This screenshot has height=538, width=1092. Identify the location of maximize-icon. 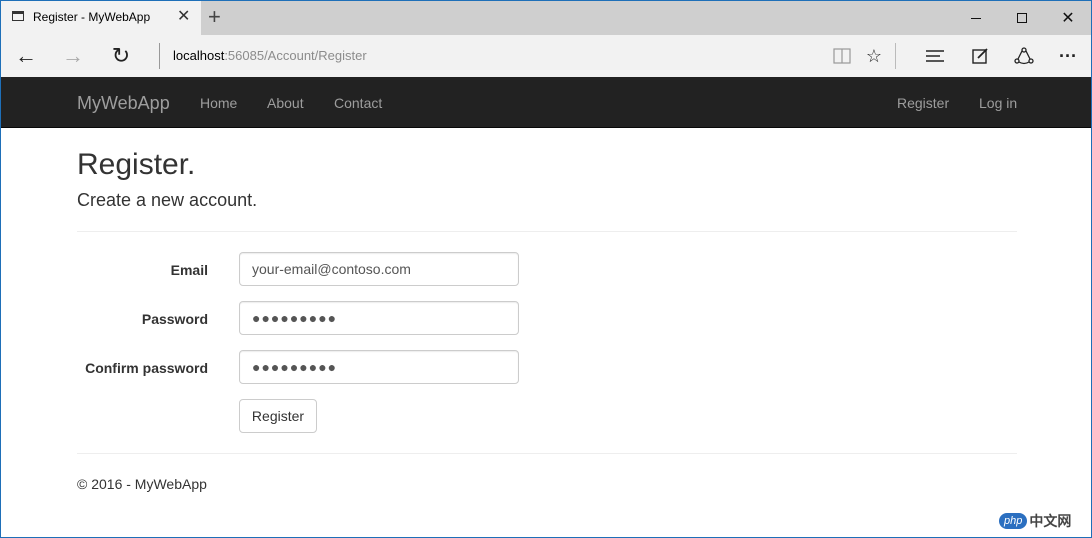
(1022, 18).